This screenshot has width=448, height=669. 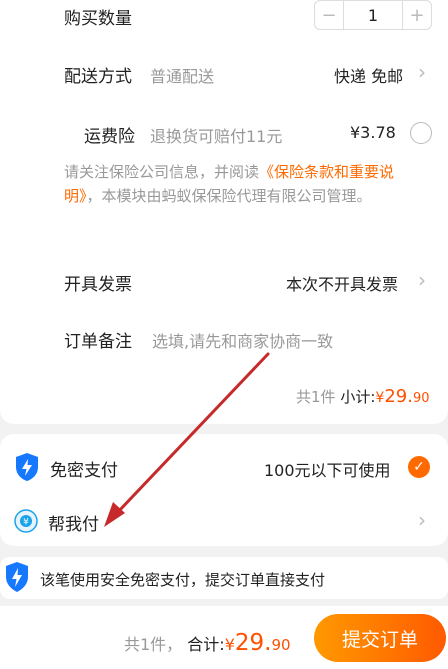 I want to click on insurance-price: ¥3.78, so click(x=373, y=132).